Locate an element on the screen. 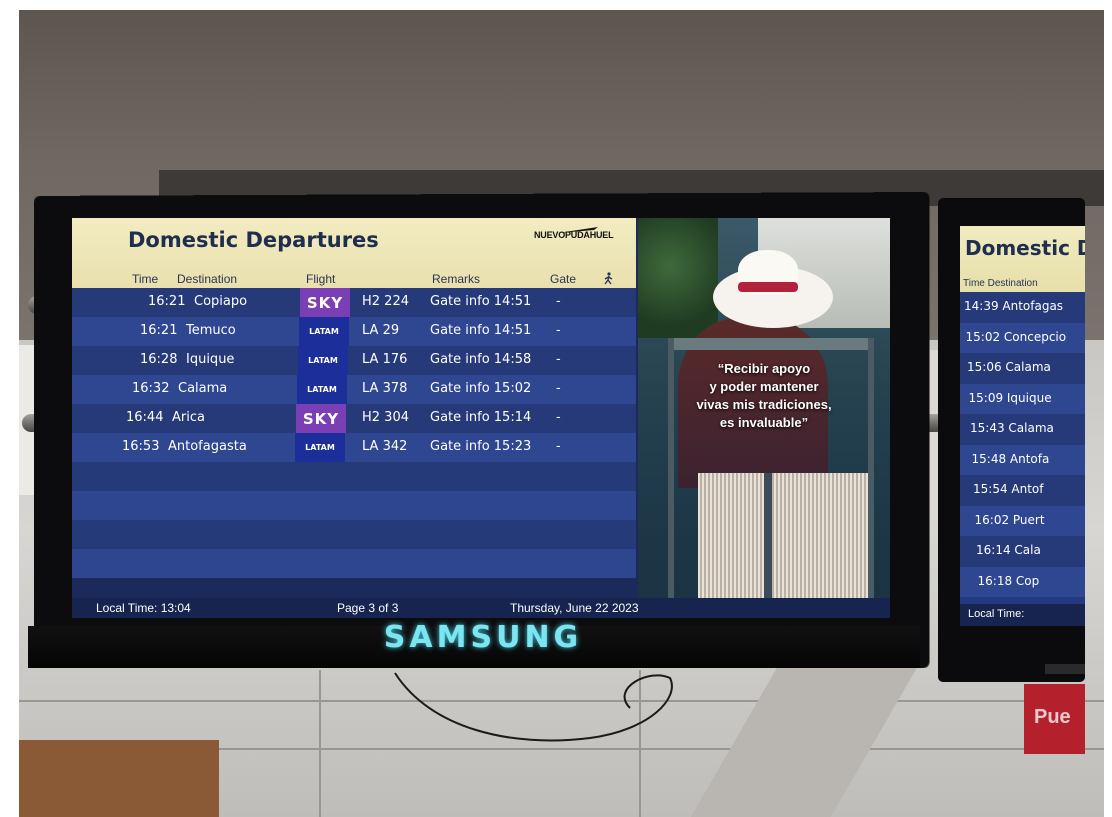 The width and height of the screenshot is (1112, 817). secondary-table-row: 16:02 Puert is located at coordinates (1022, 520).